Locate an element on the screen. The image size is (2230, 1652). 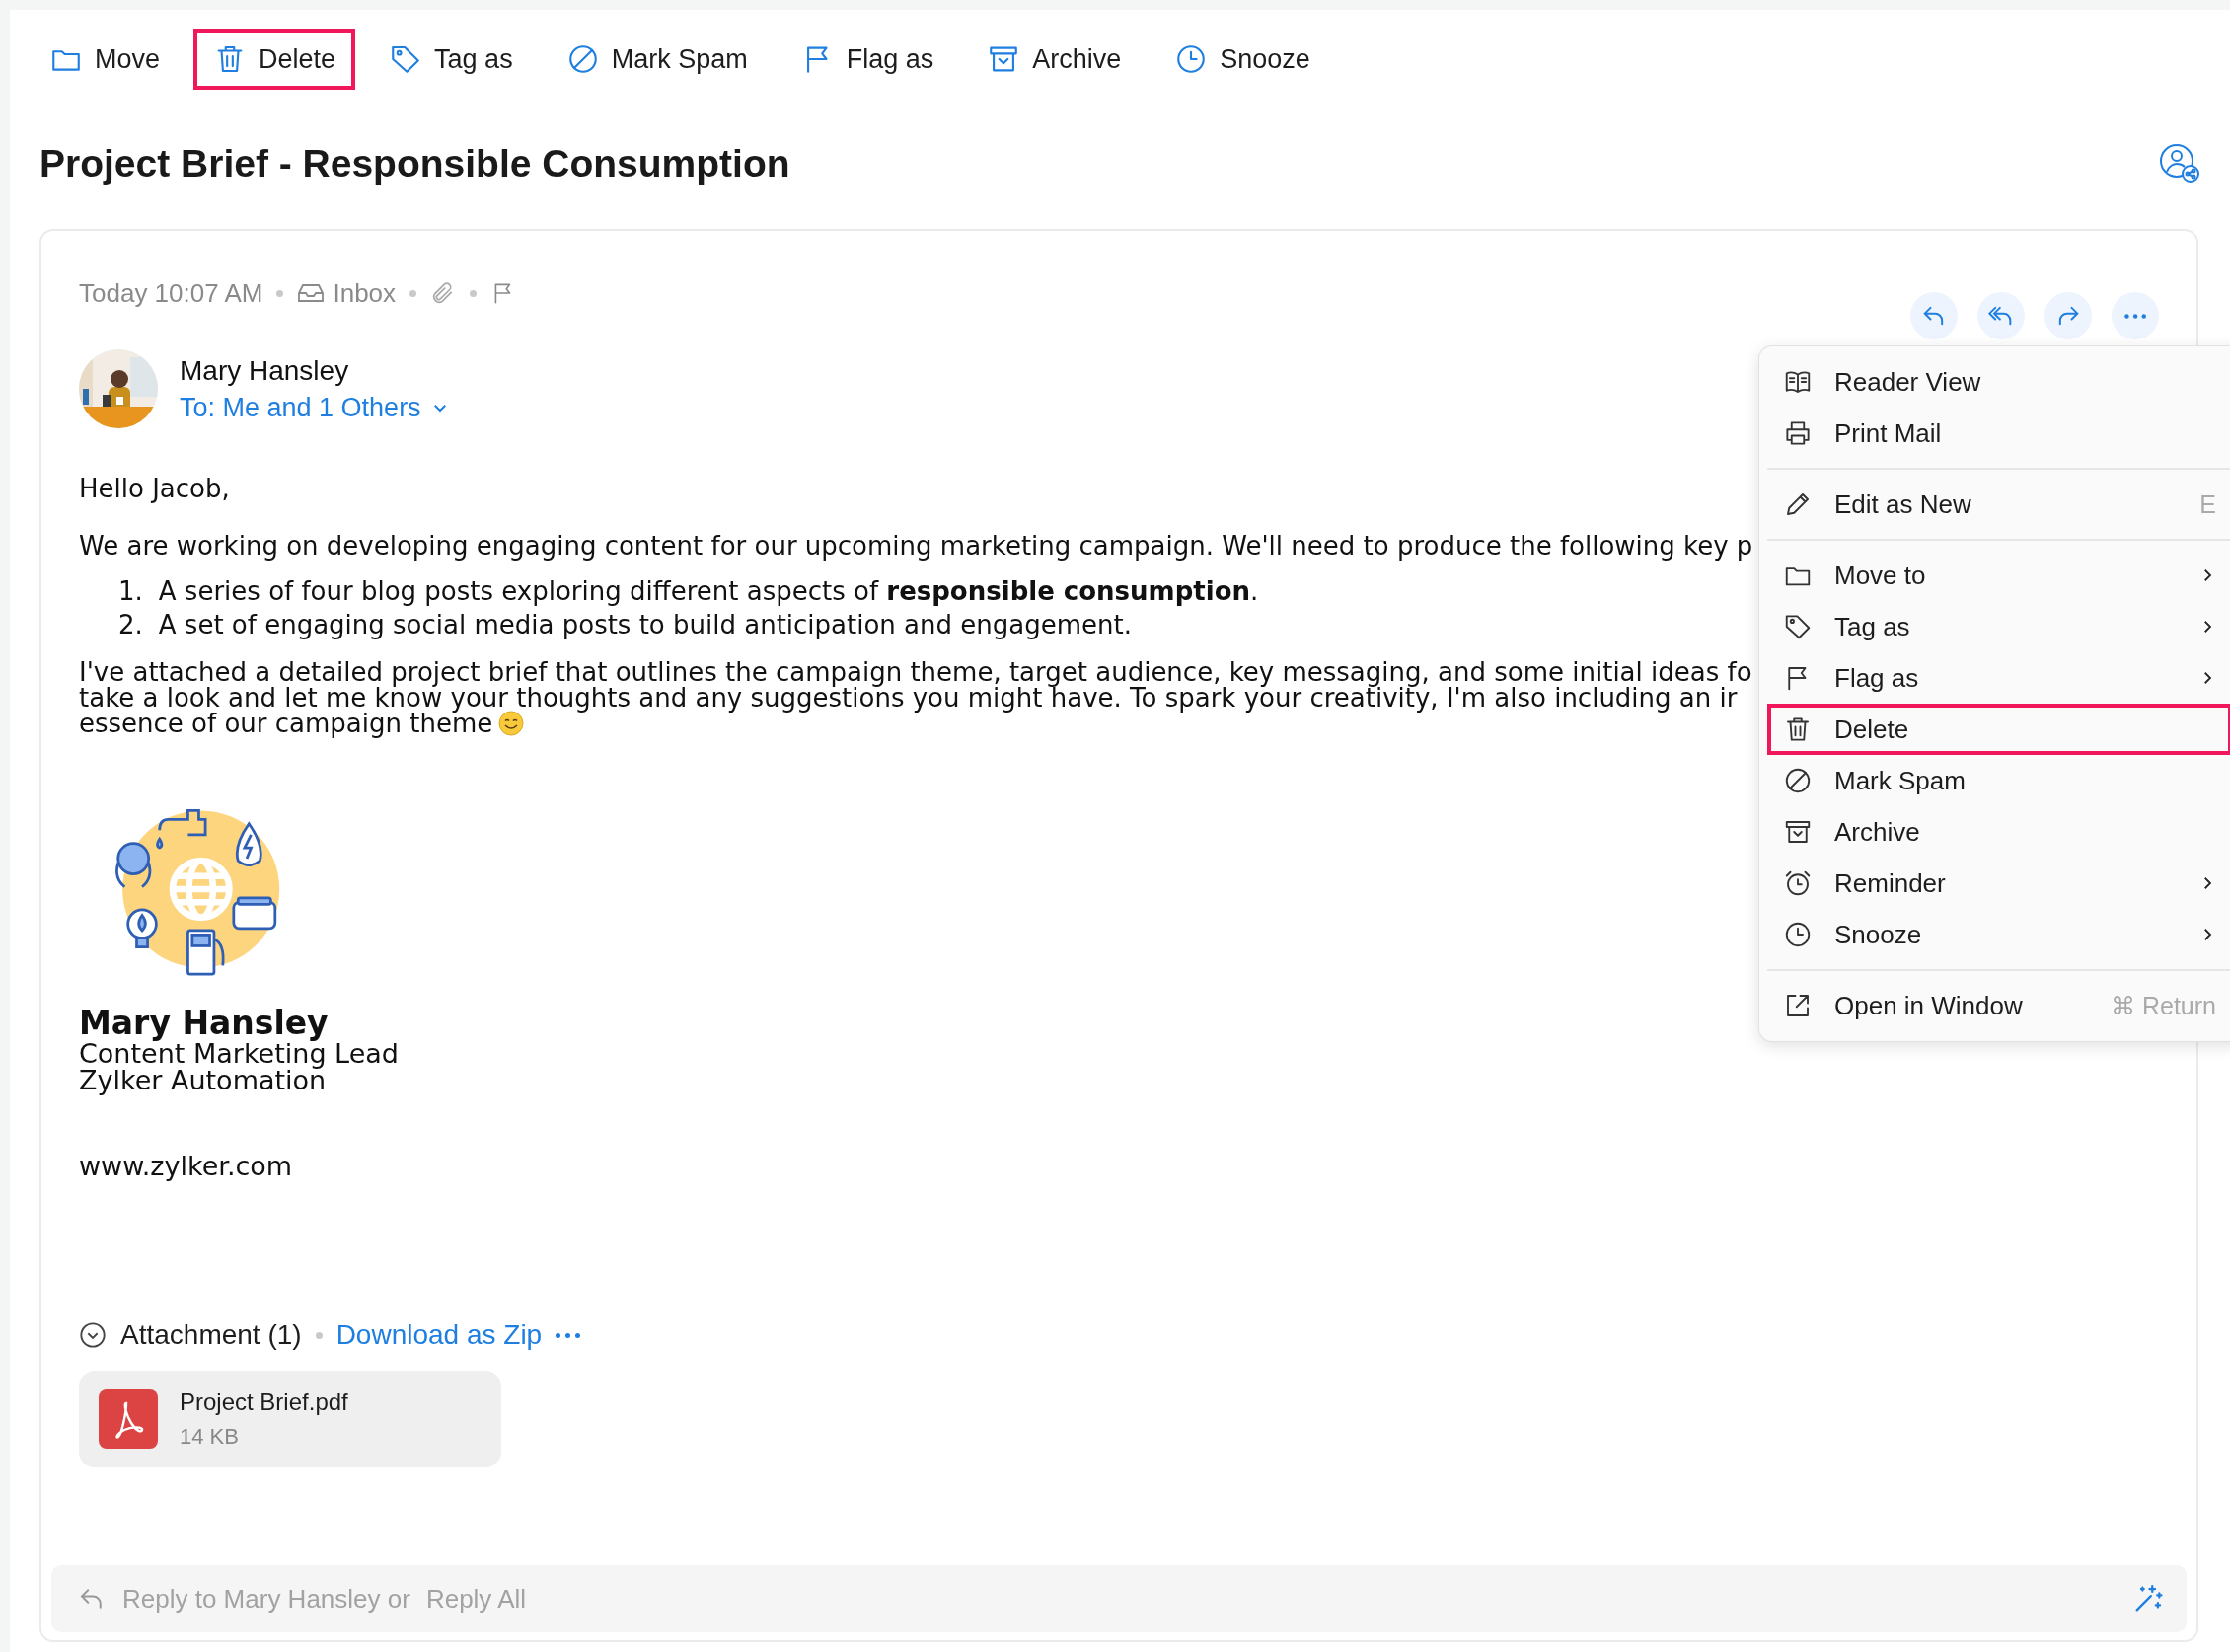
share-contact-icon is located at coordinates (2179, 164).